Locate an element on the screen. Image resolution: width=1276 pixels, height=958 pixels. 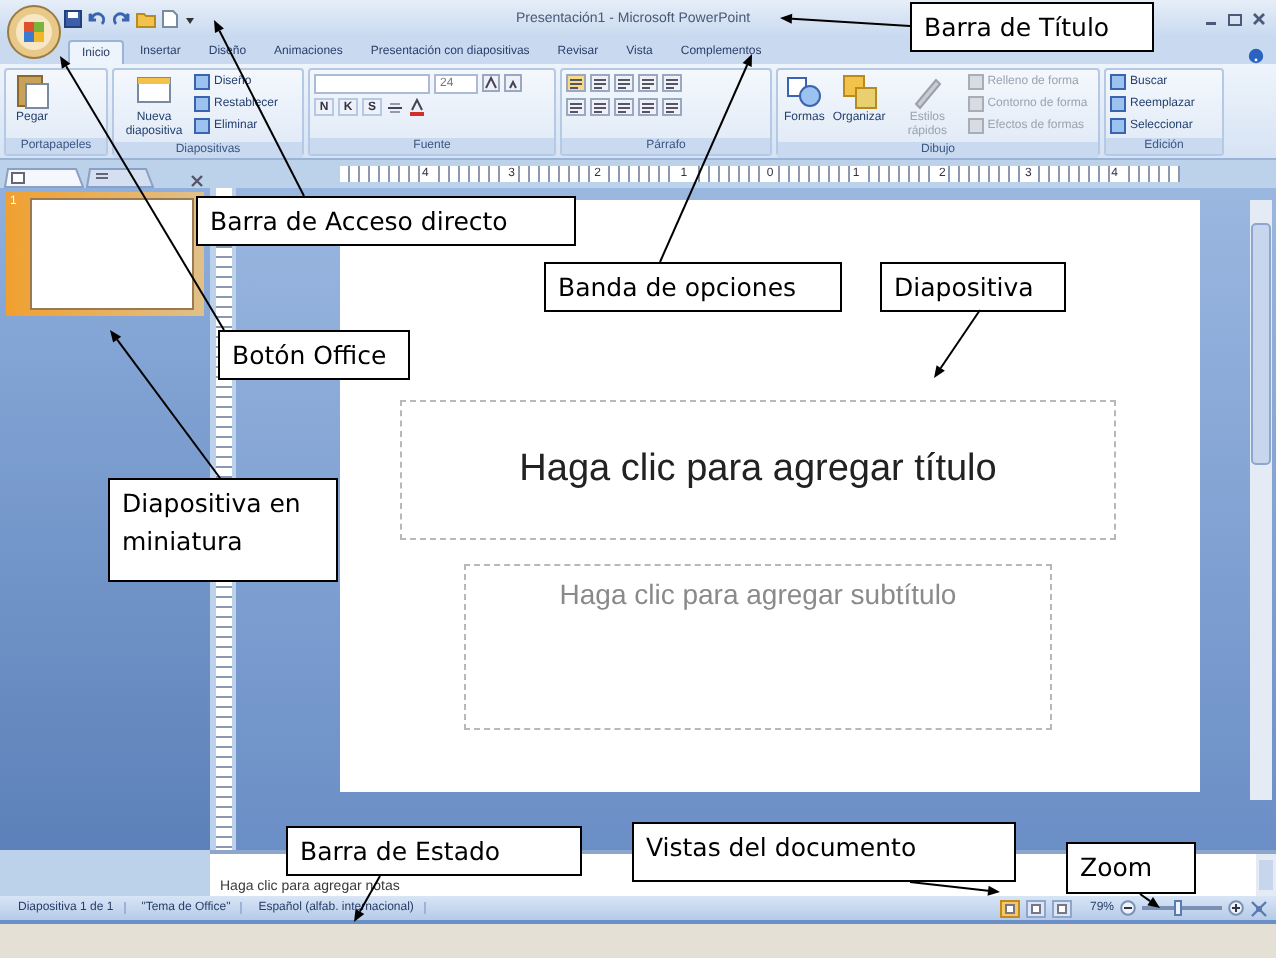
callout-tooltip: Vistas del documento is located at coordinates (824, 852).